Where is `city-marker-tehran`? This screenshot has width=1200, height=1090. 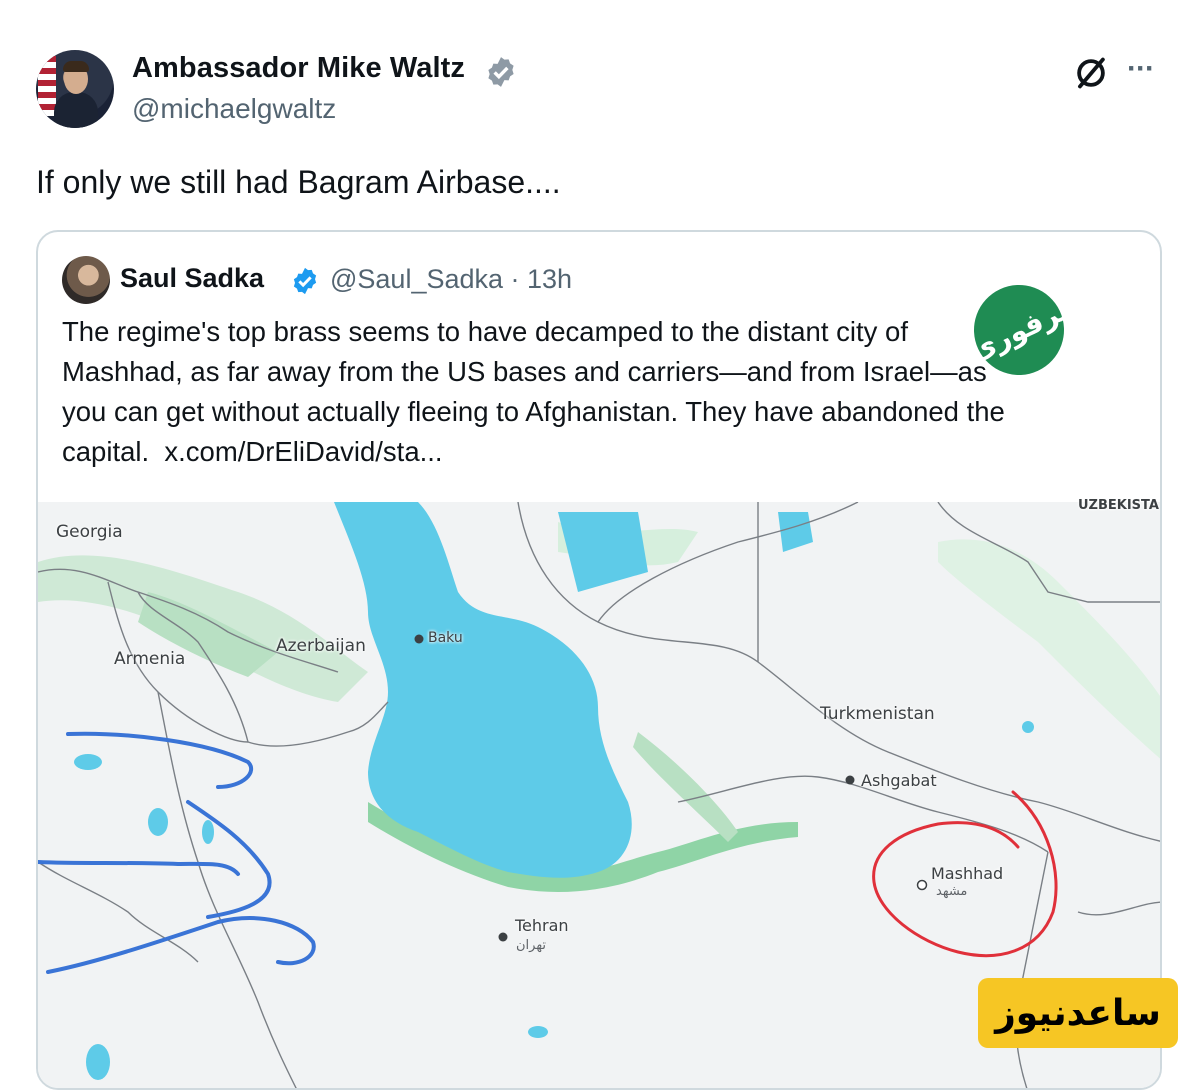 city-marker-tehran is located at coordinates (503, 937).